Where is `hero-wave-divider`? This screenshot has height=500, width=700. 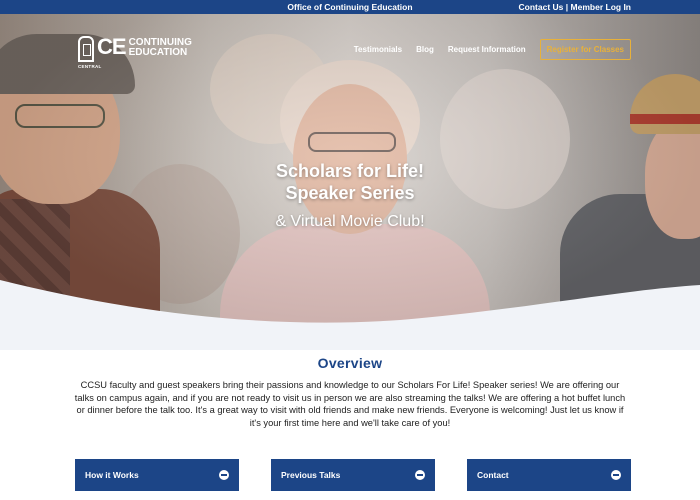 hero-wave-divider is located at coordinates (350, 315).